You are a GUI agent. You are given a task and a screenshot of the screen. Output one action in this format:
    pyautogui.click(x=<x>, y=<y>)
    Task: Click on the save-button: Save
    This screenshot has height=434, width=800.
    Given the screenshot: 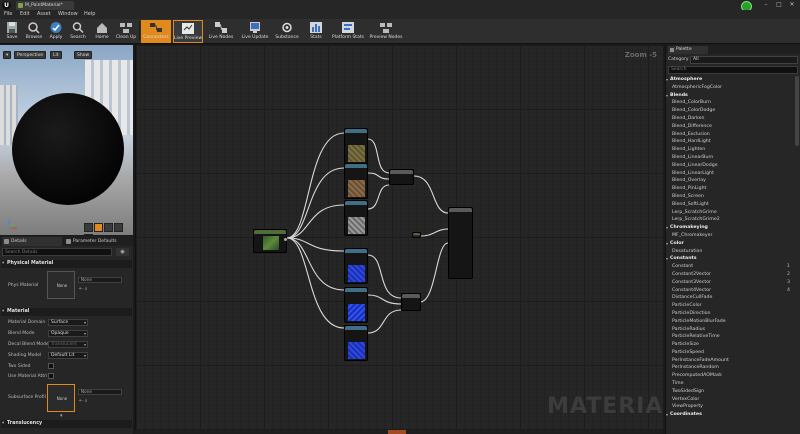 What is the action you would take?
    pyautogui.click(x=12, y=31)
    